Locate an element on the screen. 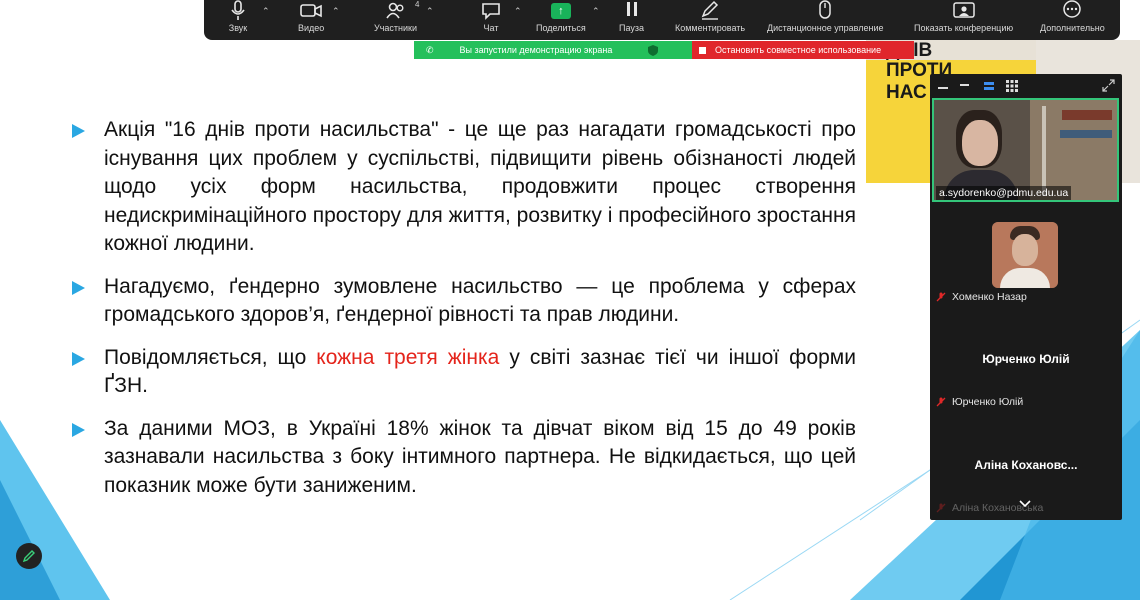  minimize-icon is located at coordinates (943, 88).